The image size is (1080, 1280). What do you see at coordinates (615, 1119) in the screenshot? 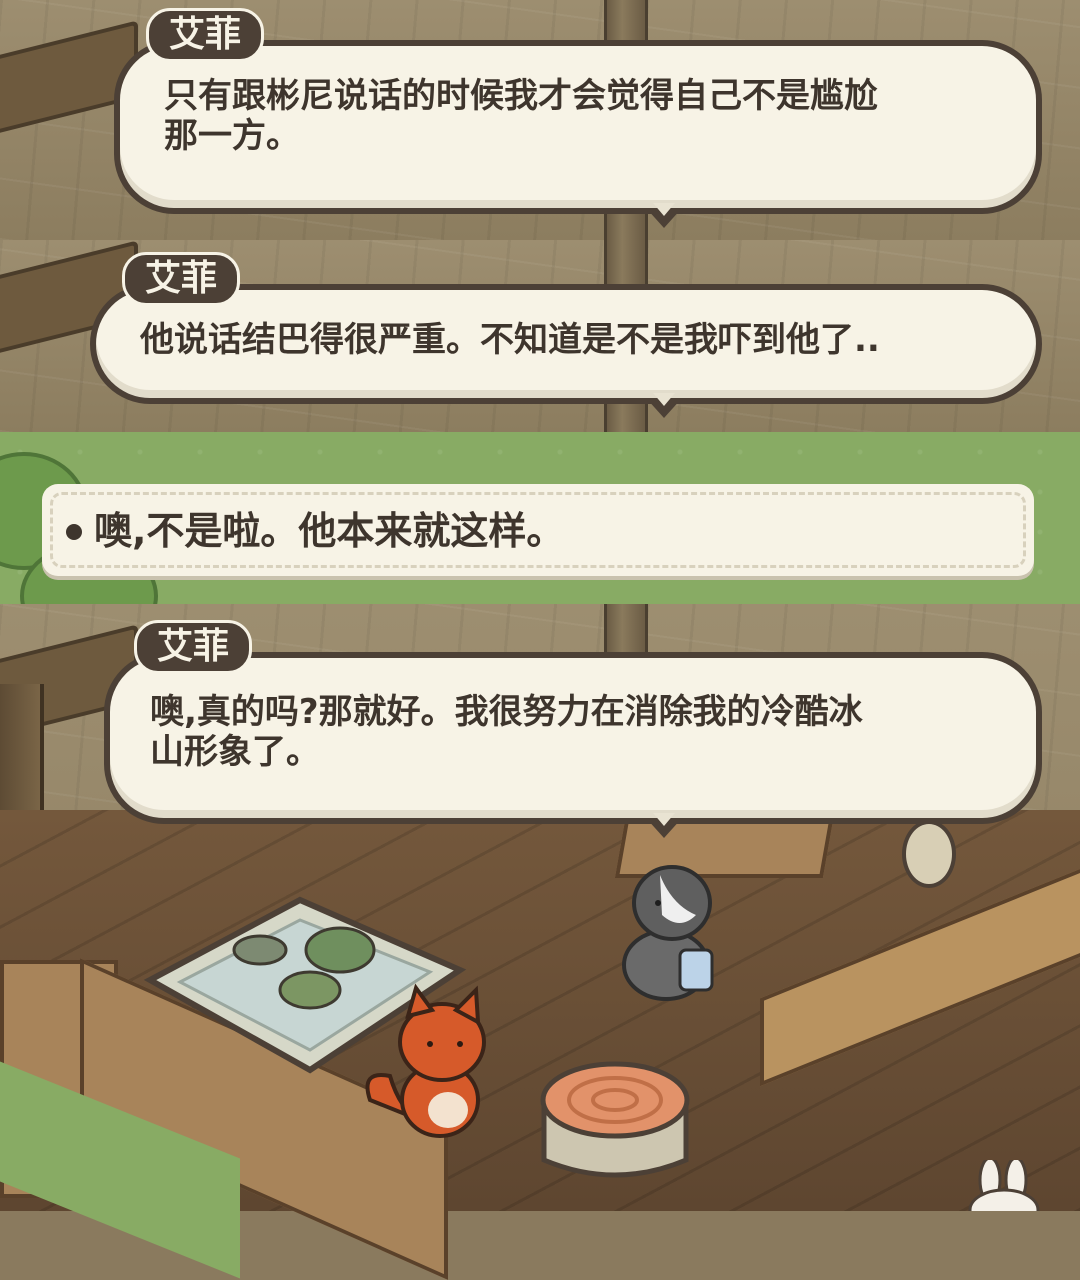
I see `tree-stump-table-icon` at bounding box center [615, 1119].